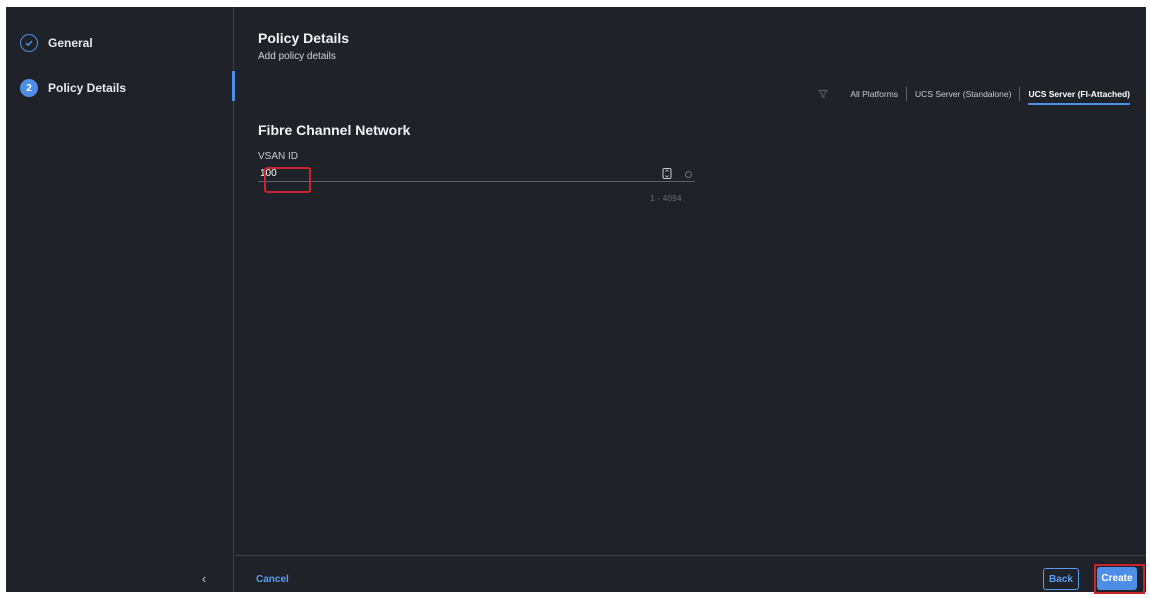 This screenshot has height=598, width=1150. What do you see at coordinates (334, 130) in the screenshot?
I see `section-title: Fibre Channel Network` at bounding box center [334, 130].